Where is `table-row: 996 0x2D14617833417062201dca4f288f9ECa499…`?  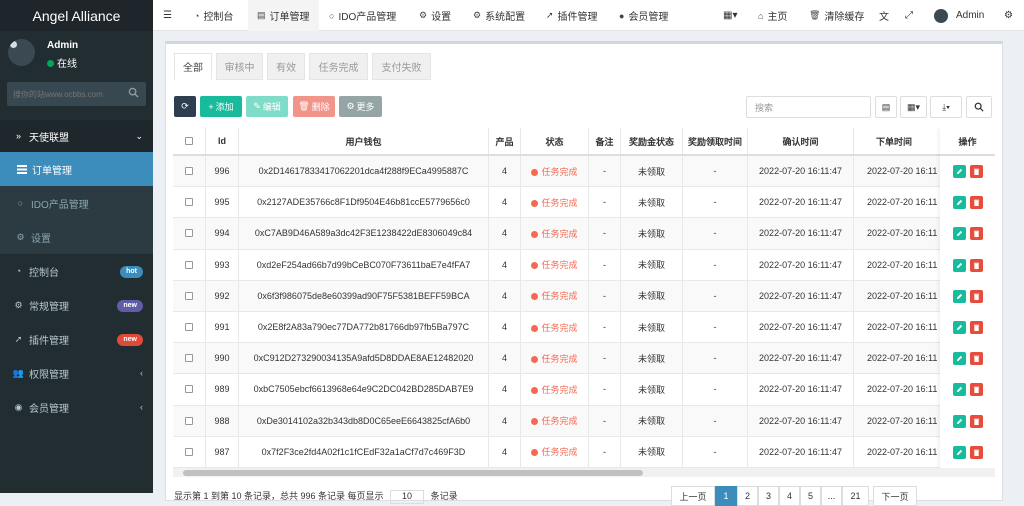
table-row: 996 0x2D14617833417062201dca4f288f9ECa499… is located at coordinates (584, 172).